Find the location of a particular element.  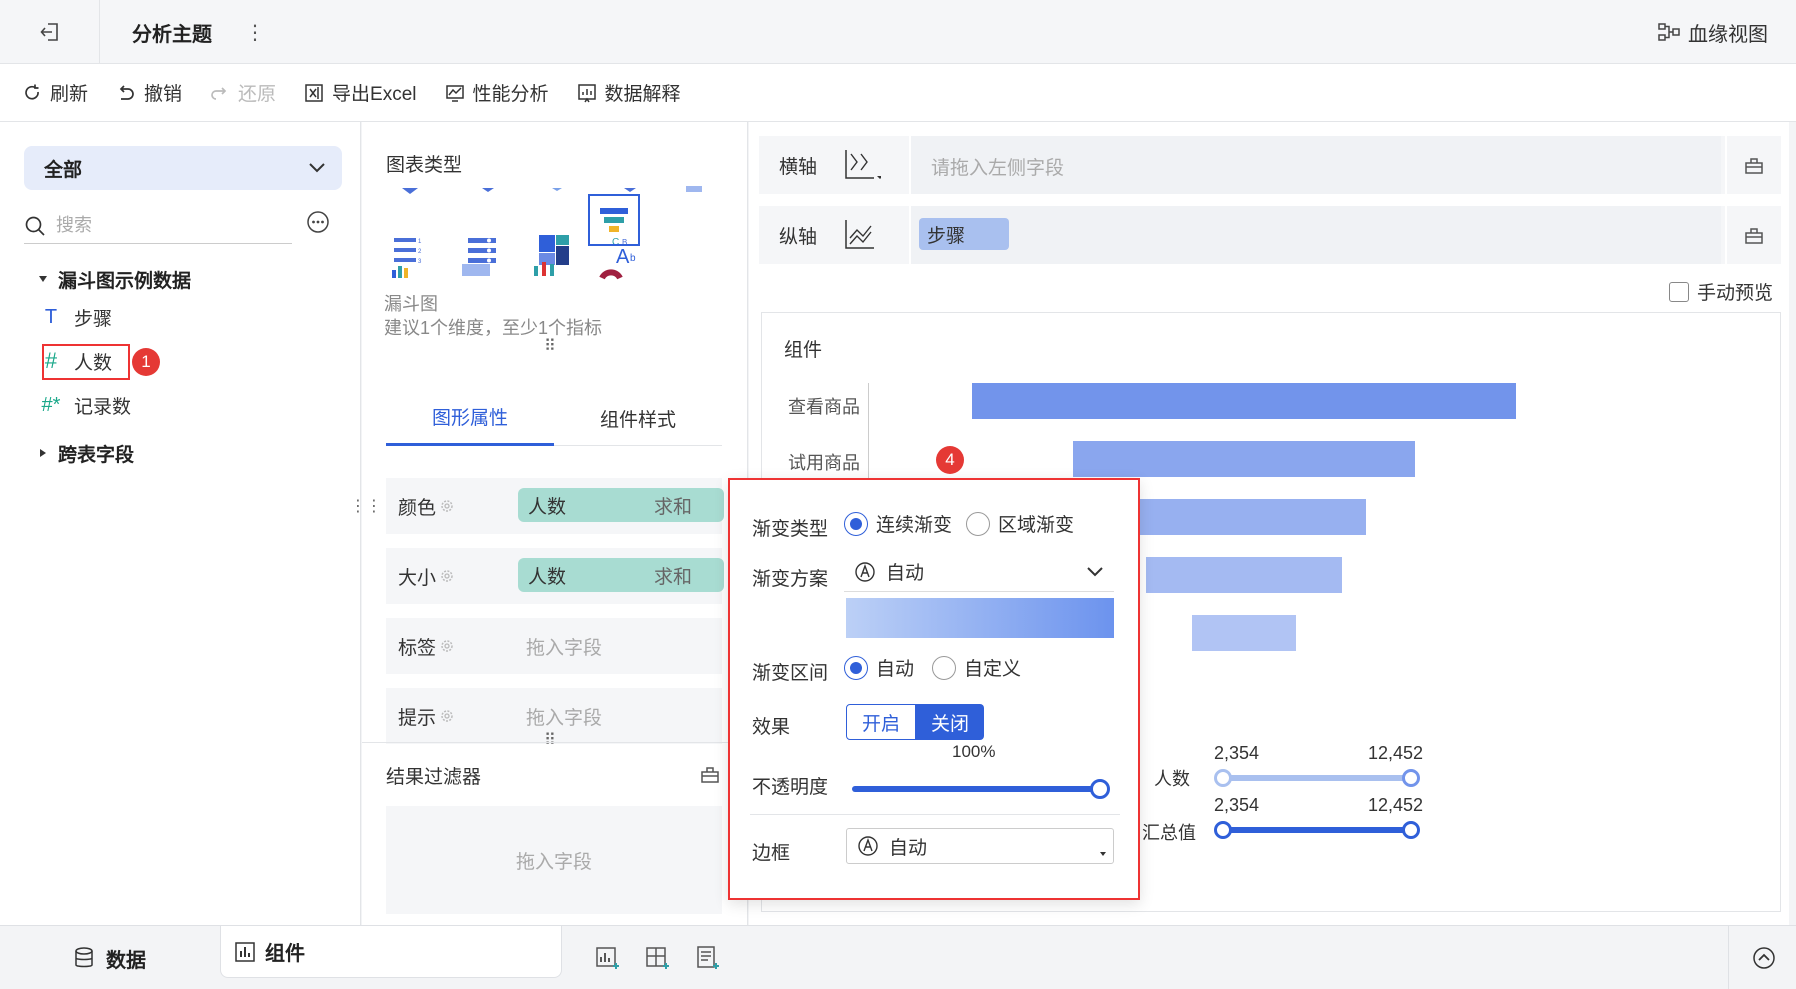

text-field-icon: T is located at coordinates (51, 316).